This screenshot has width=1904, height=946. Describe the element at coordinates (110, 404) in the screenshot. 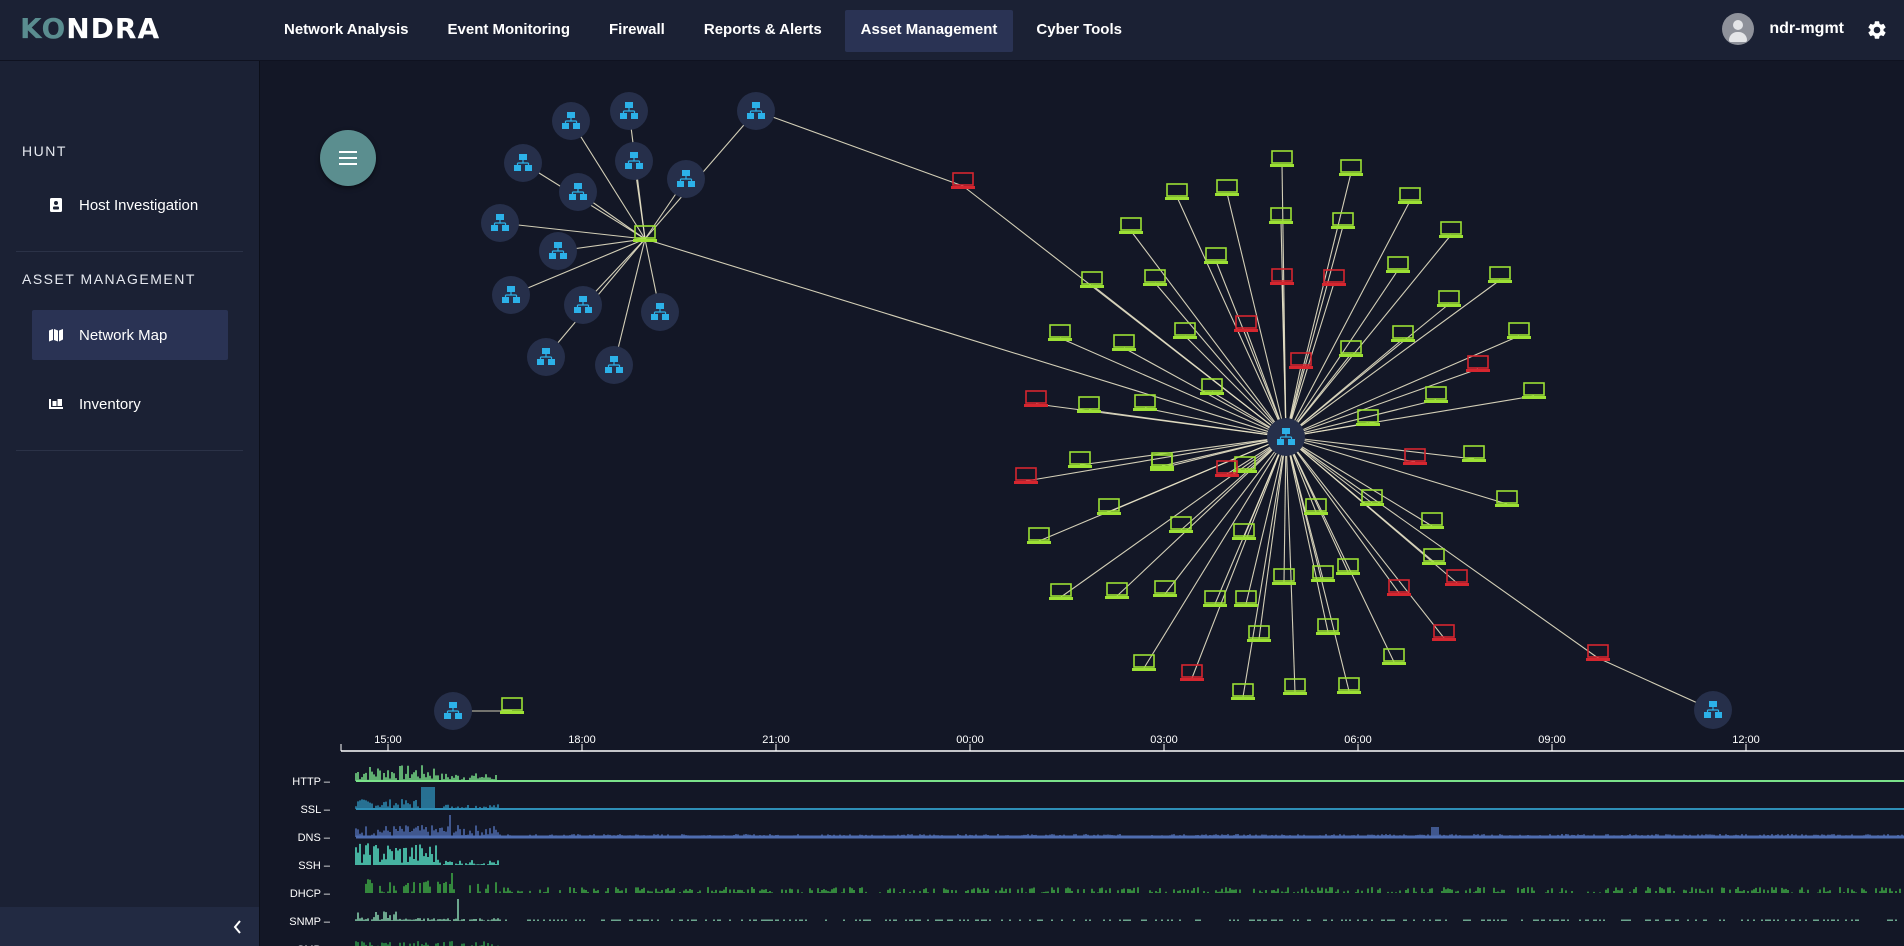

I see `sidebar-item-label: Inventory` at that location.